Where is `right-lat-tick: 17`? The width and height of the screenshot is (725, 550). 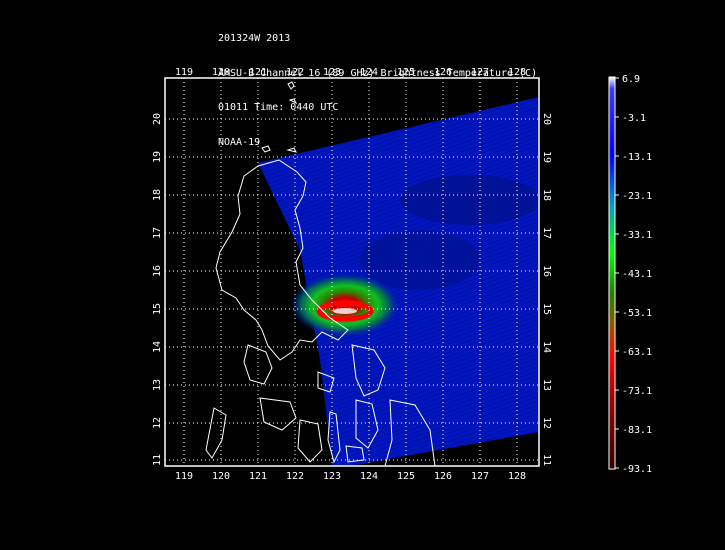 right-lat-tick: 17 is located at coordinates (546, 233).